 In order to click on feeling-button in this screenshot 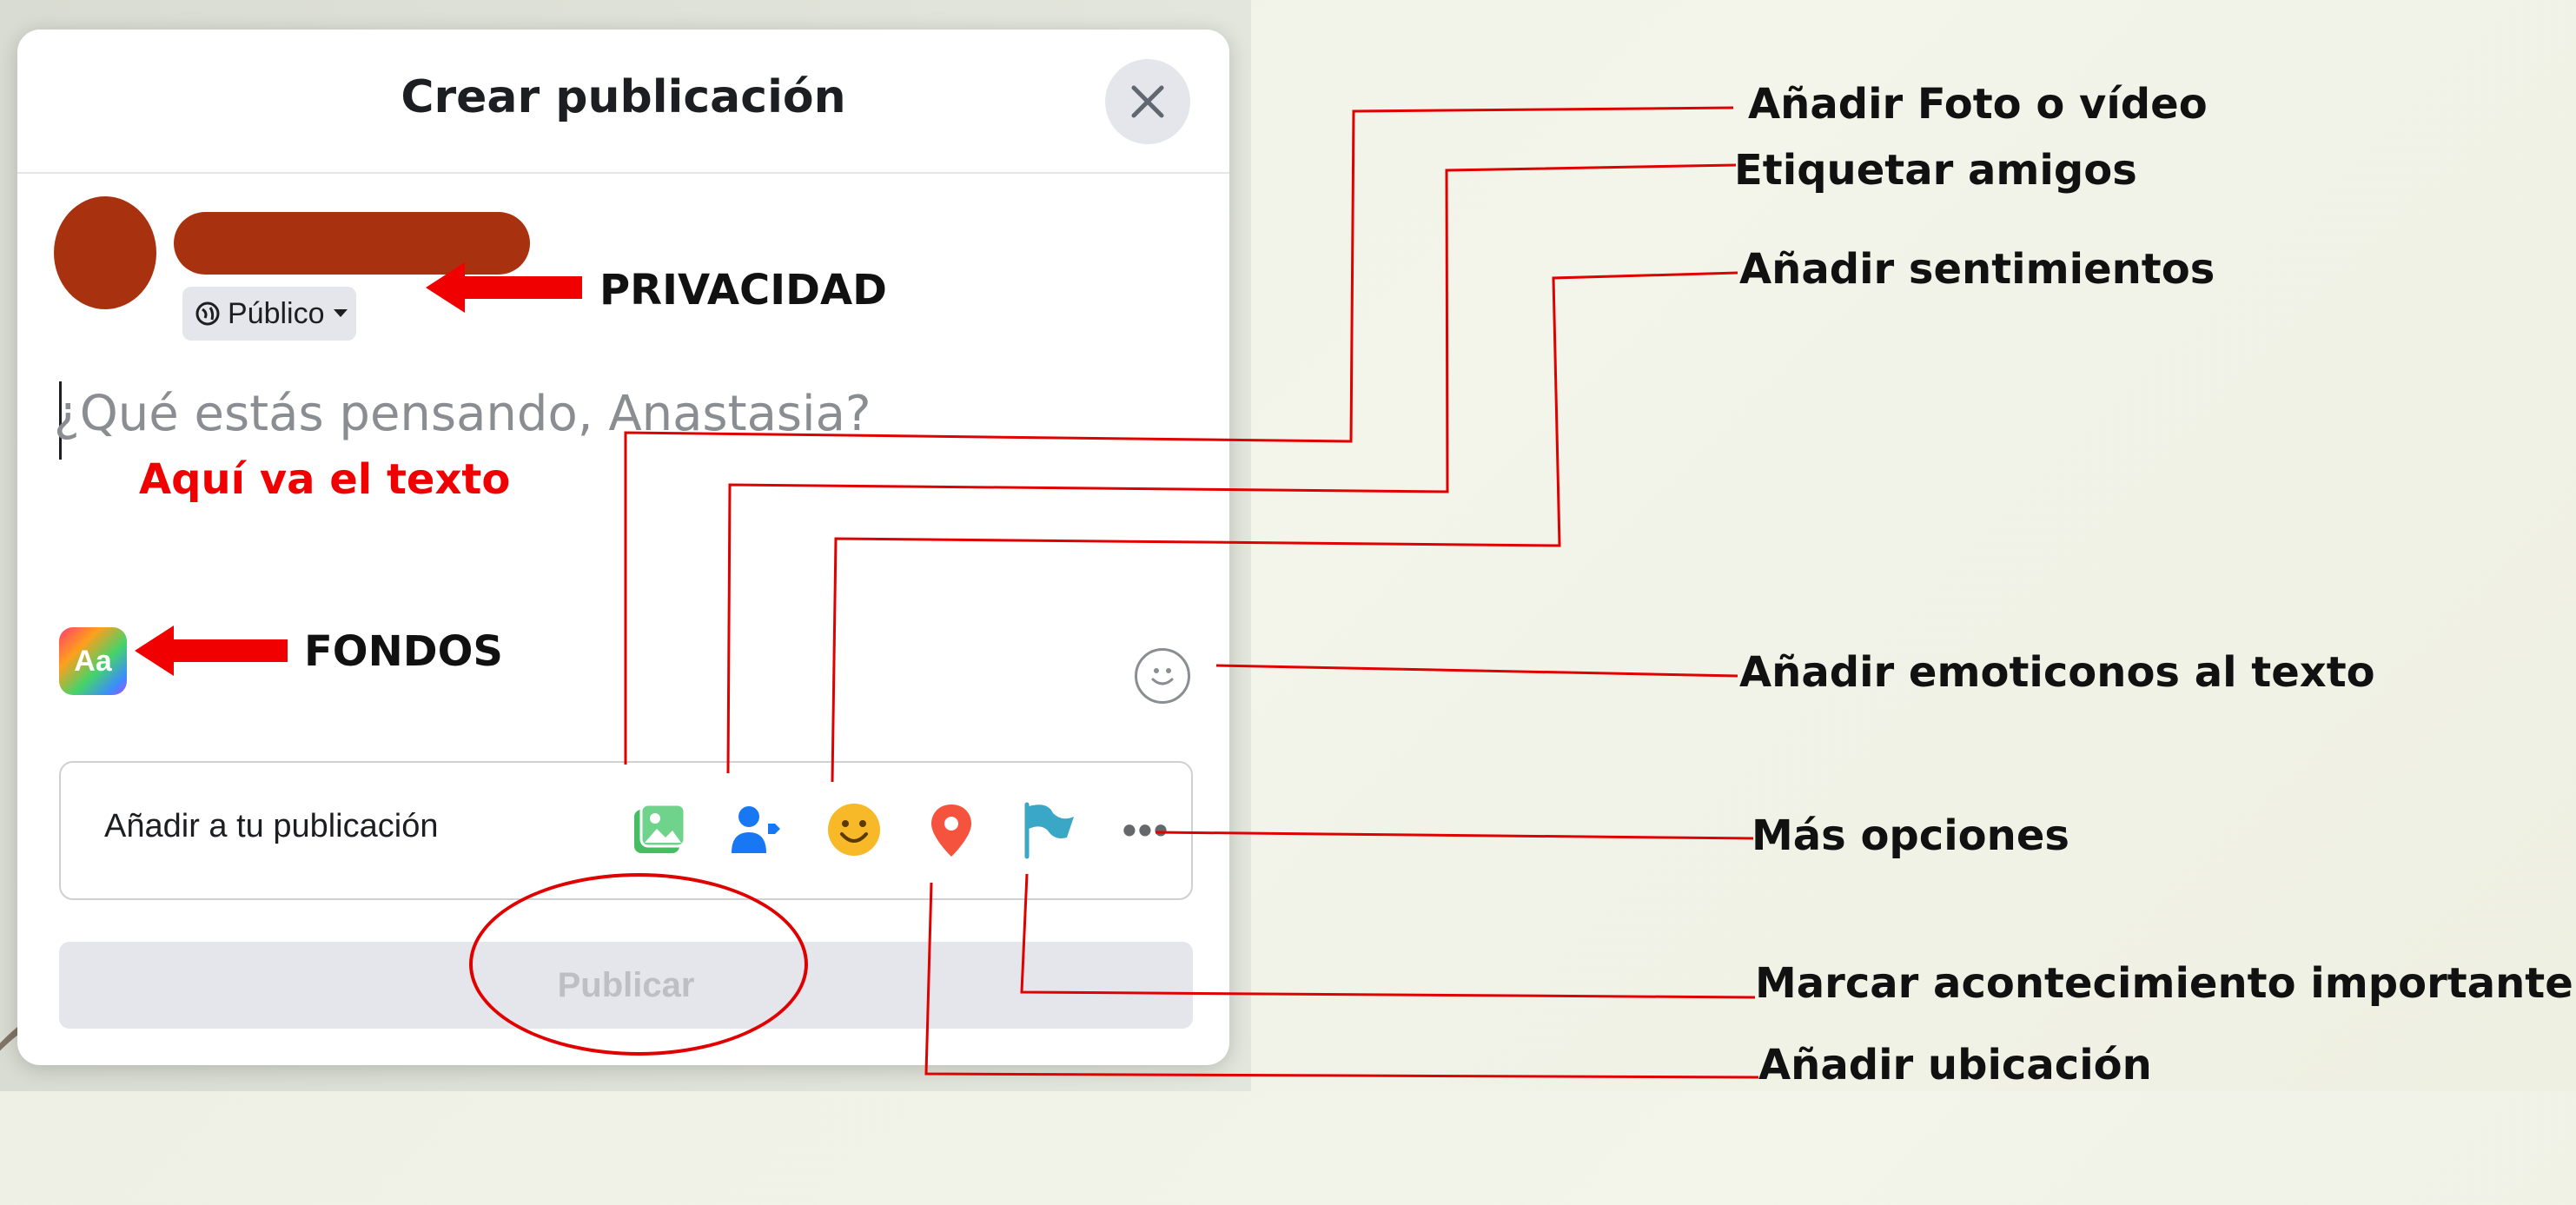, I will do `click(854, 830)`.